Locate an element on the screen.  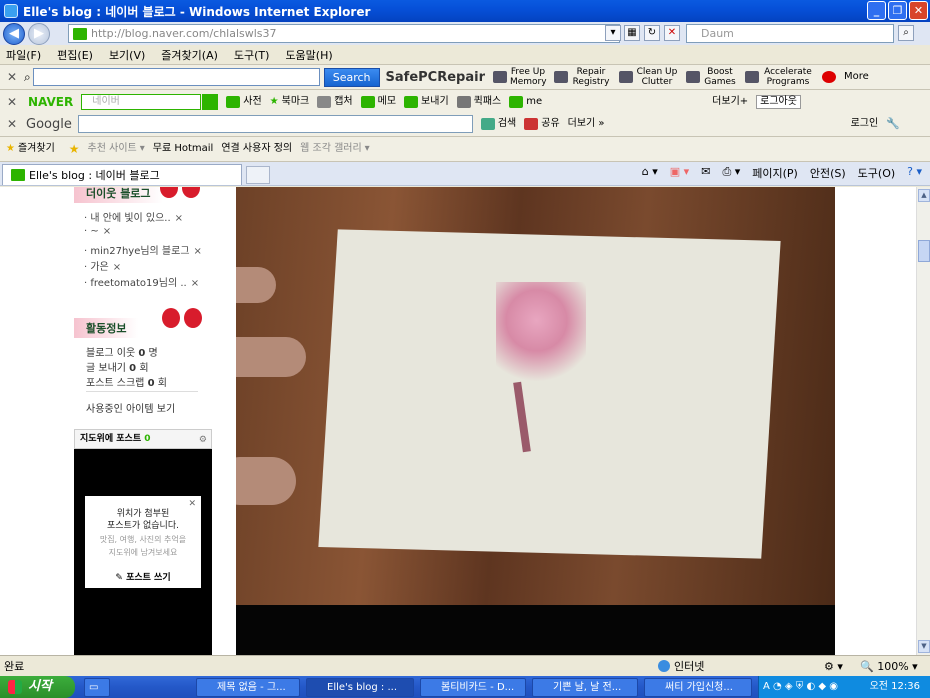
menu-edit: 편집(E) is located at coordinates (75, 55).